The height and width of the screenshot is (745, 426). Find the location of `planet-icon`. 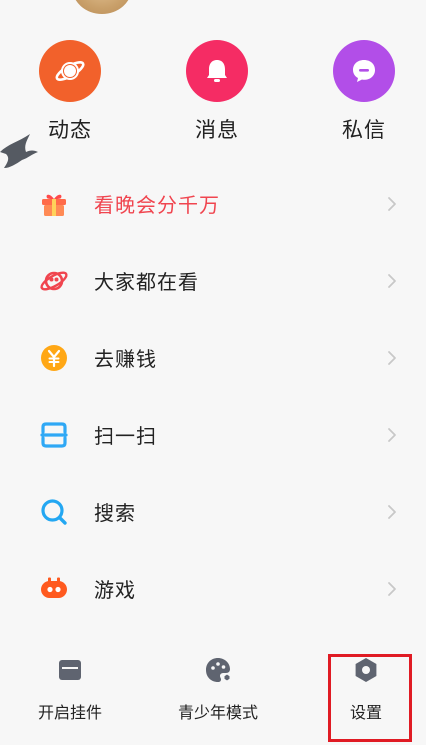

planet-icon is located at coordinates (70, 71).